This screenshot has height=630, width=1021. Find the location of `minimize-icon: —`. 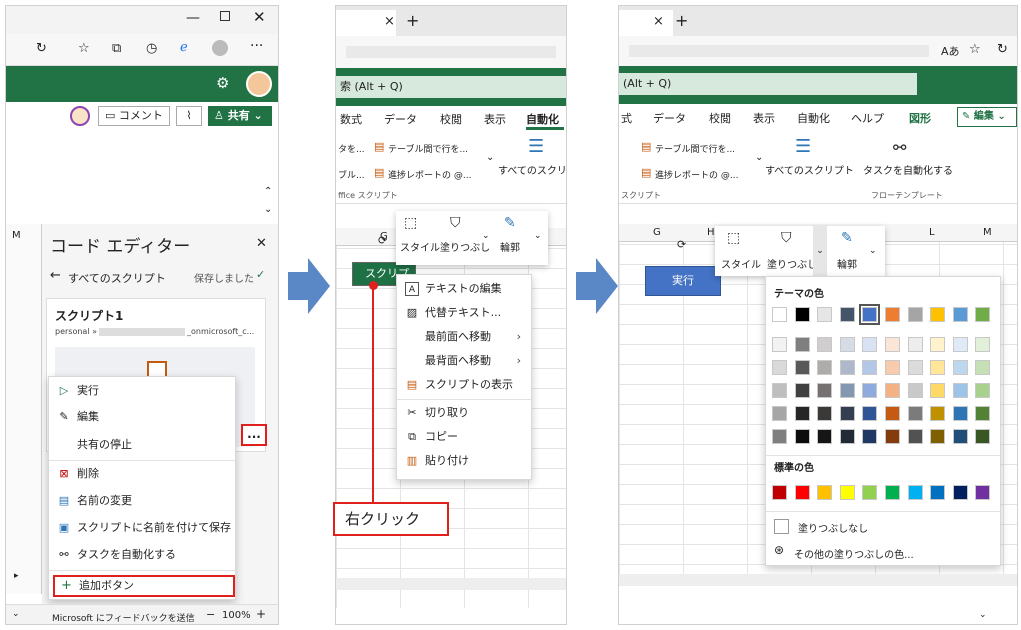

minimize-icon: — is located at coordinates (193, 18).